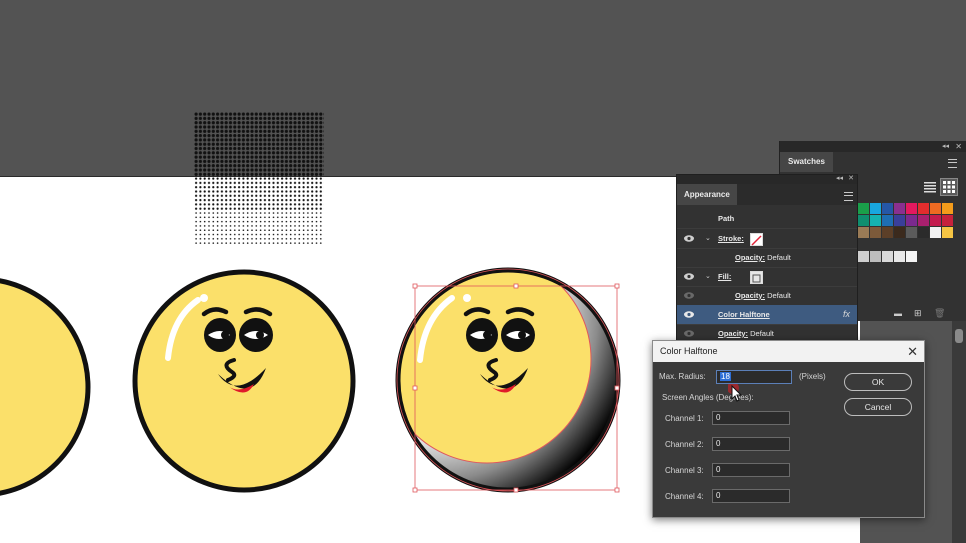 This screenshot has width=966, height=543. I want to click on appearance-row-fill-opacity: Opacity: Default, so click(767, 296).